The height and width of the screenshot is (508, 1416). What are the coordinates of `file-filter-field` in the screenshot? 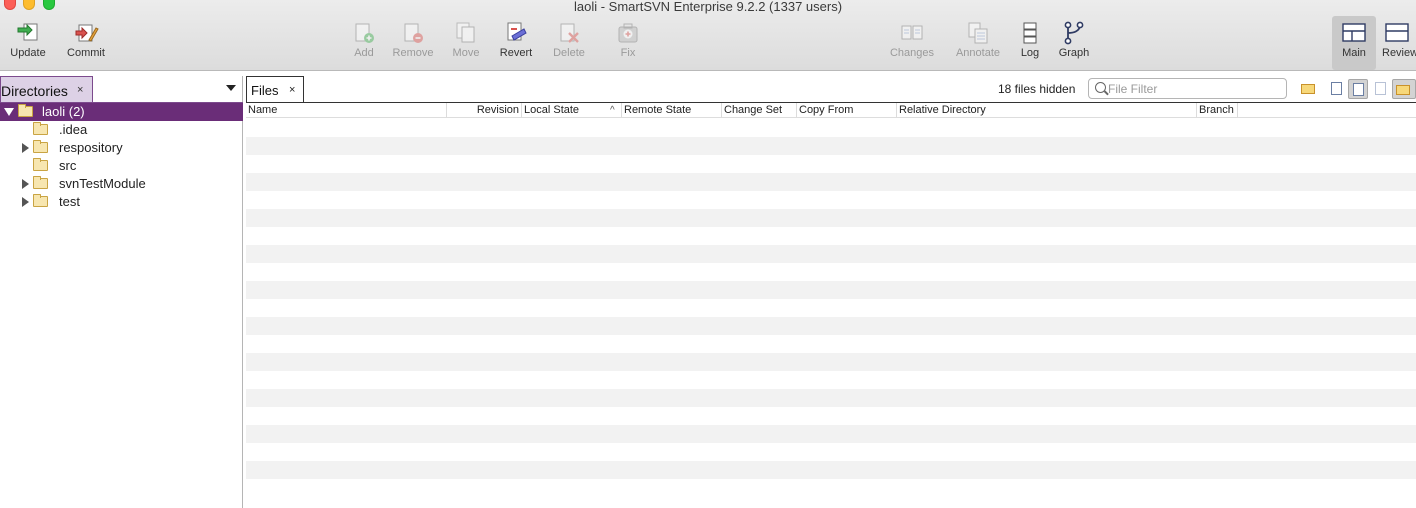 It's located at (1187, 88).